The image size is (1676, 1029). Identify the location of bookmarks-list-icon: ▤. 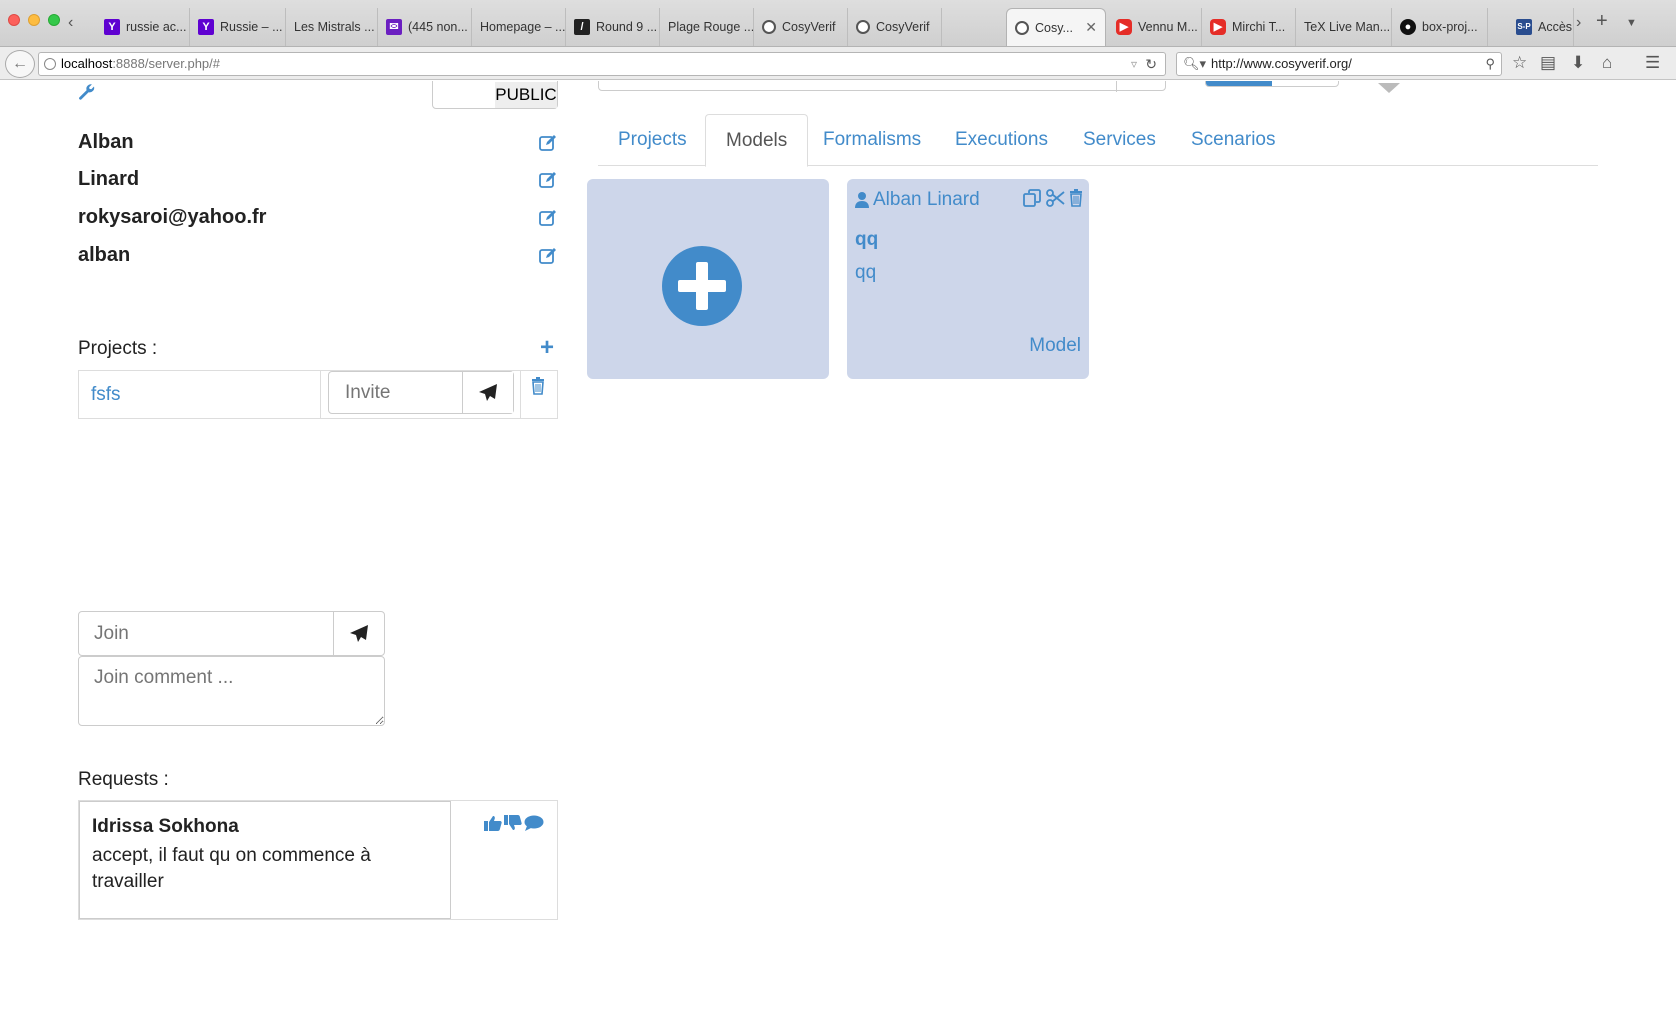
(1548, 63).